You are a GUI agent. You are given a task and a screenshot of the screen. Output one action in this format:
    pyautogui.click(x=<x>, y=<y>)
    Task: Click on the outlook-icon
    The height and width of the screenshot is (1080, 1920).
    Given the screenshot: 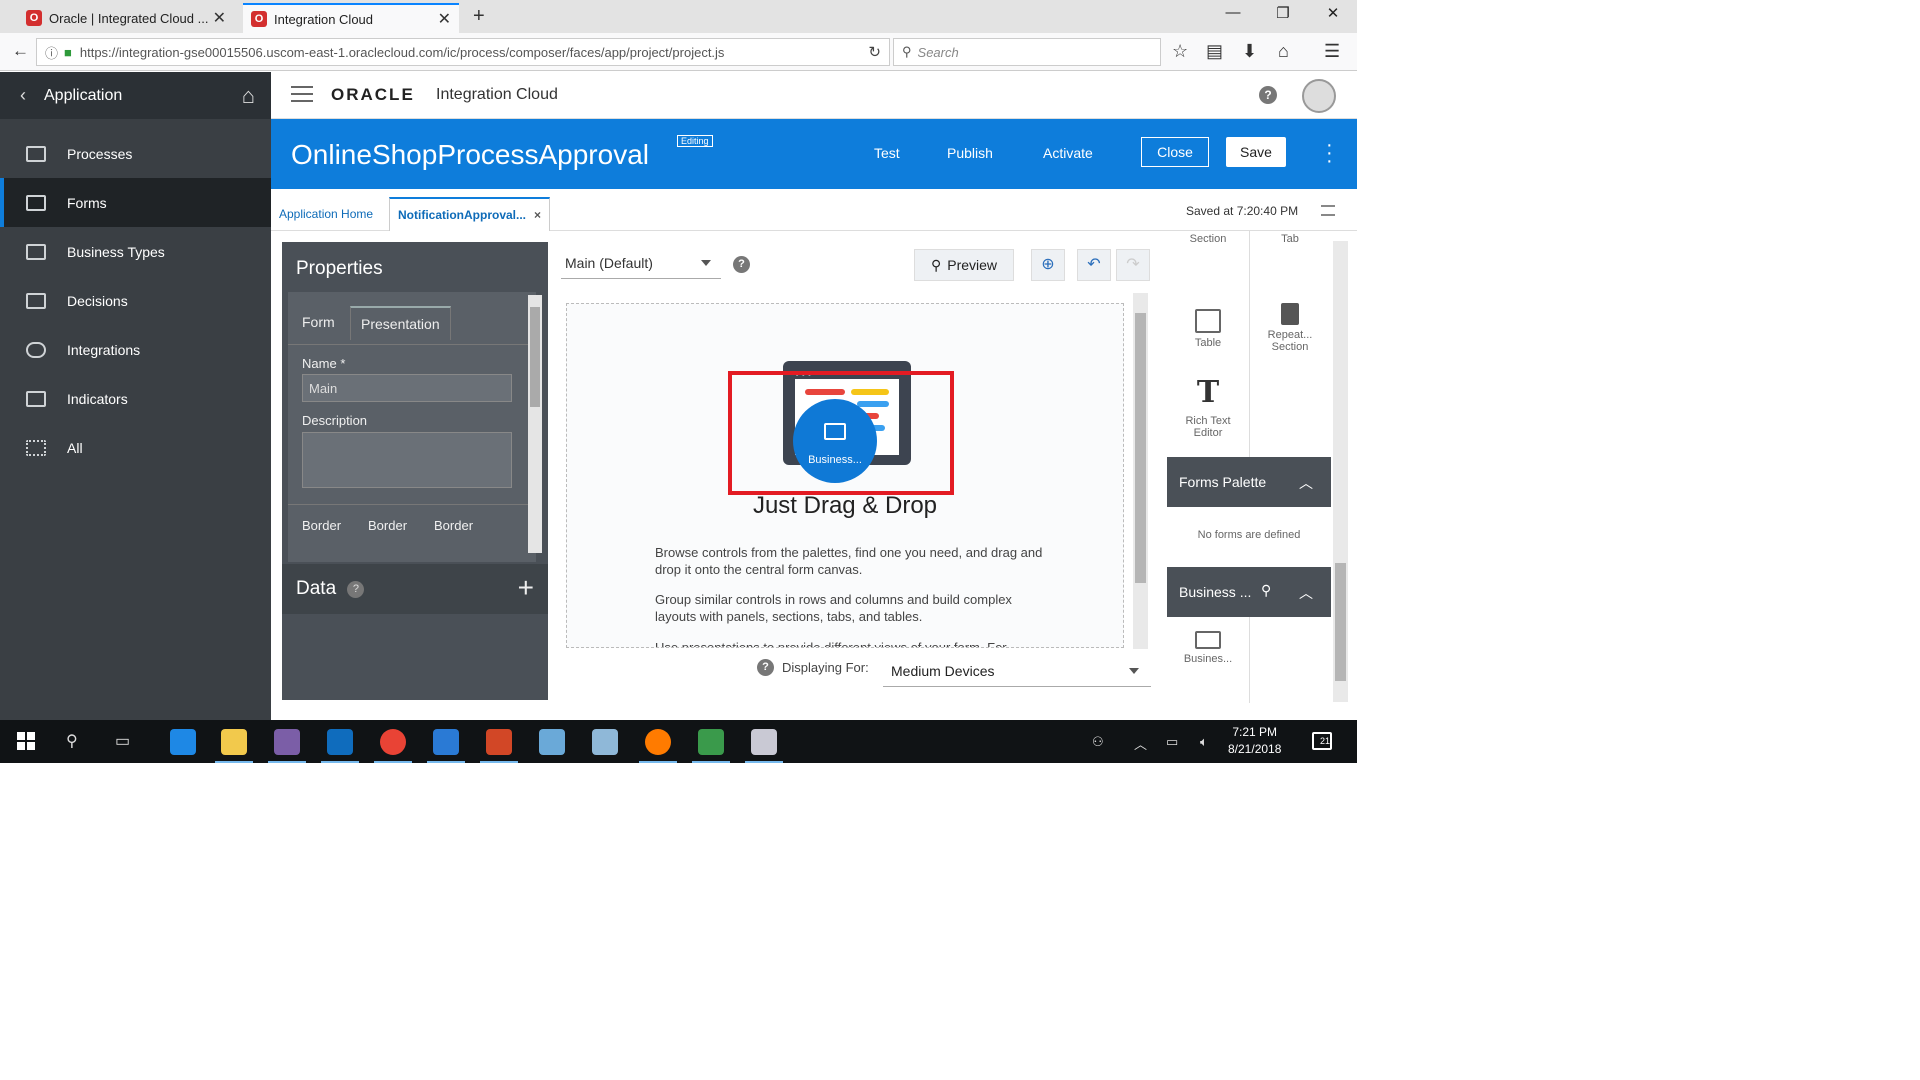 What is the action you would take?
    pyautogui.click(x=340, y=746)
    